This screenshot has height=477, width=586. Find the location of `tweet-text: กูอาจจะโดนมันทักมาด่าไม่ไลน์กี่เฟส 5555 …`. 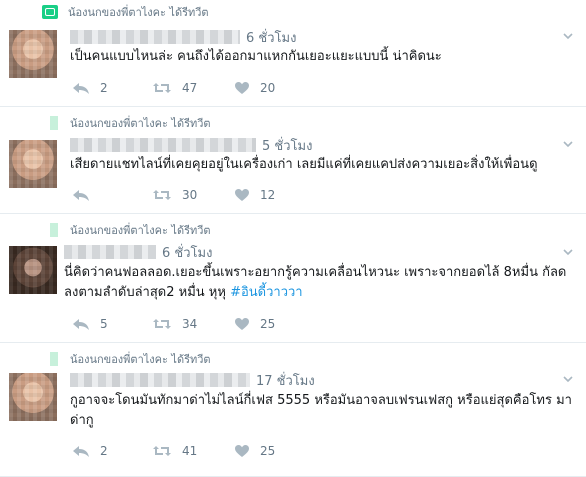

tweet-text: กูอาจจะโดนมันทักมาด่าไม่ไลน์กี่เฟส 5555 … is located at coordinates (322, 411).